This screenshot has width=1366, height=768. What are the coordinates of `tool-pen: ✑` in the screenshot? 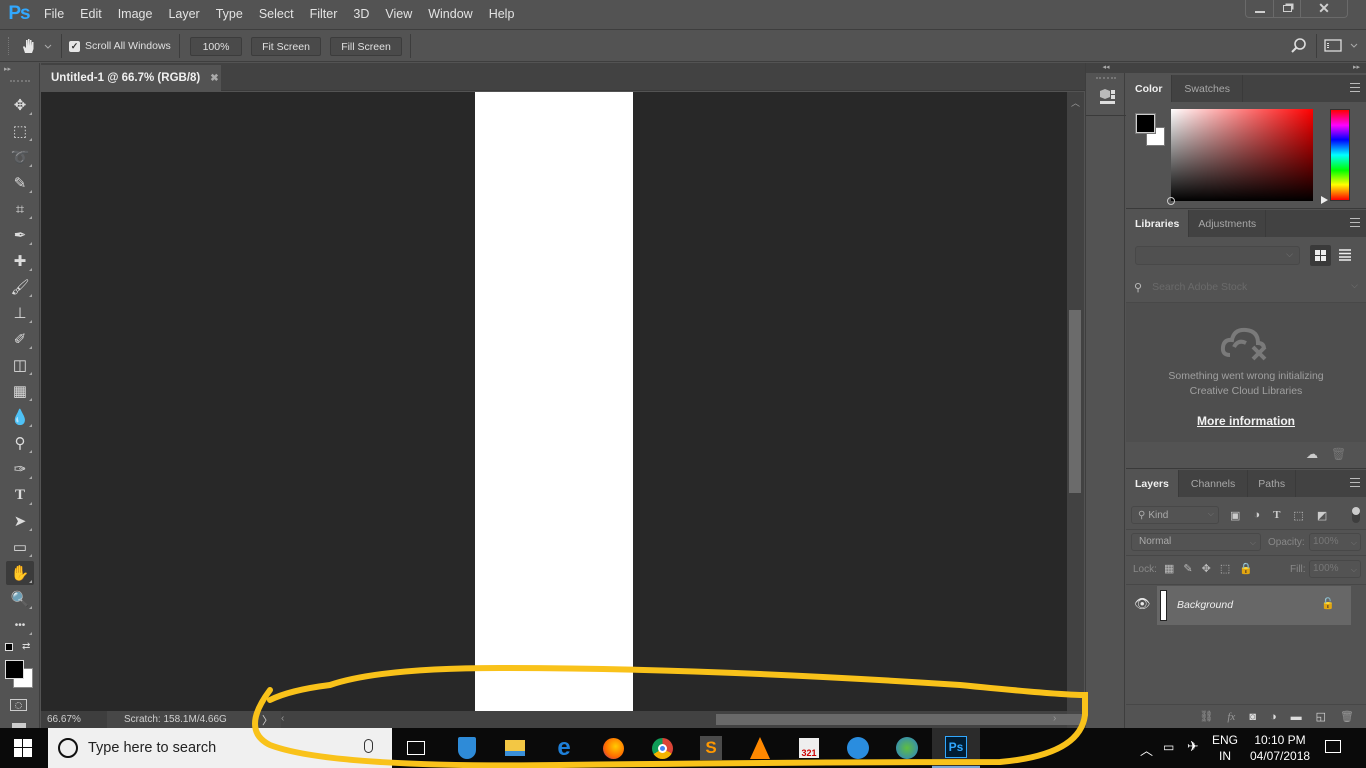 It's located at (20, 469).